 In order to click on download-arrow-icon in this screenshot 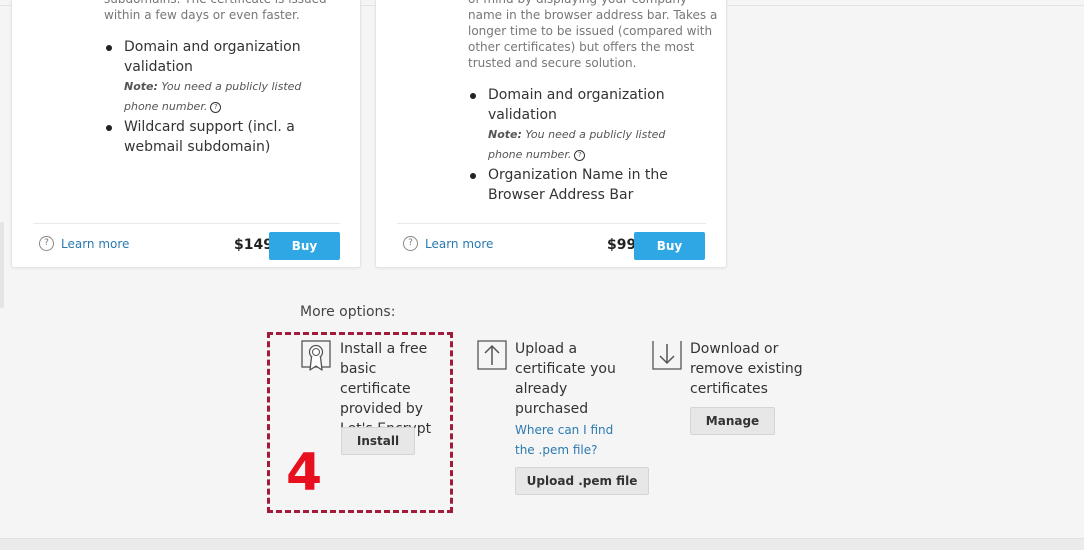, I will do `click(667, 355)`.